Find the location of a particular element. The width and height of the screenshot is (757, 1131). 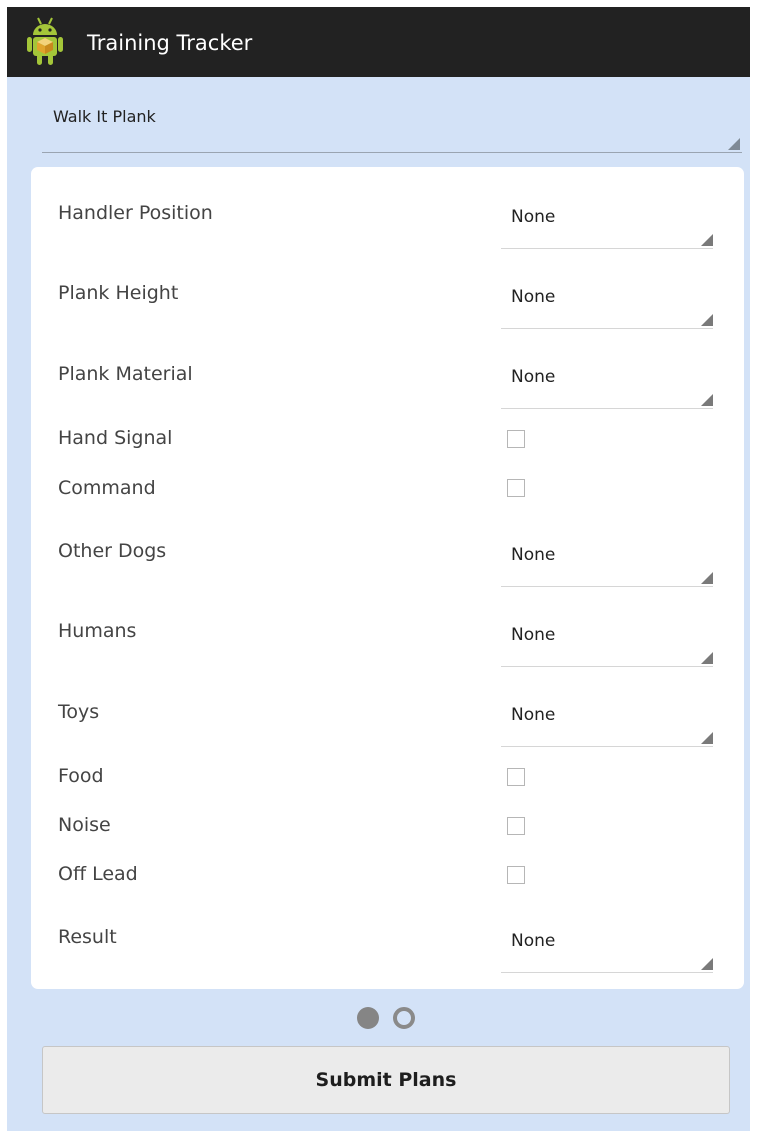

dropdown-humans-value: None is located at coordinates (533, 635).